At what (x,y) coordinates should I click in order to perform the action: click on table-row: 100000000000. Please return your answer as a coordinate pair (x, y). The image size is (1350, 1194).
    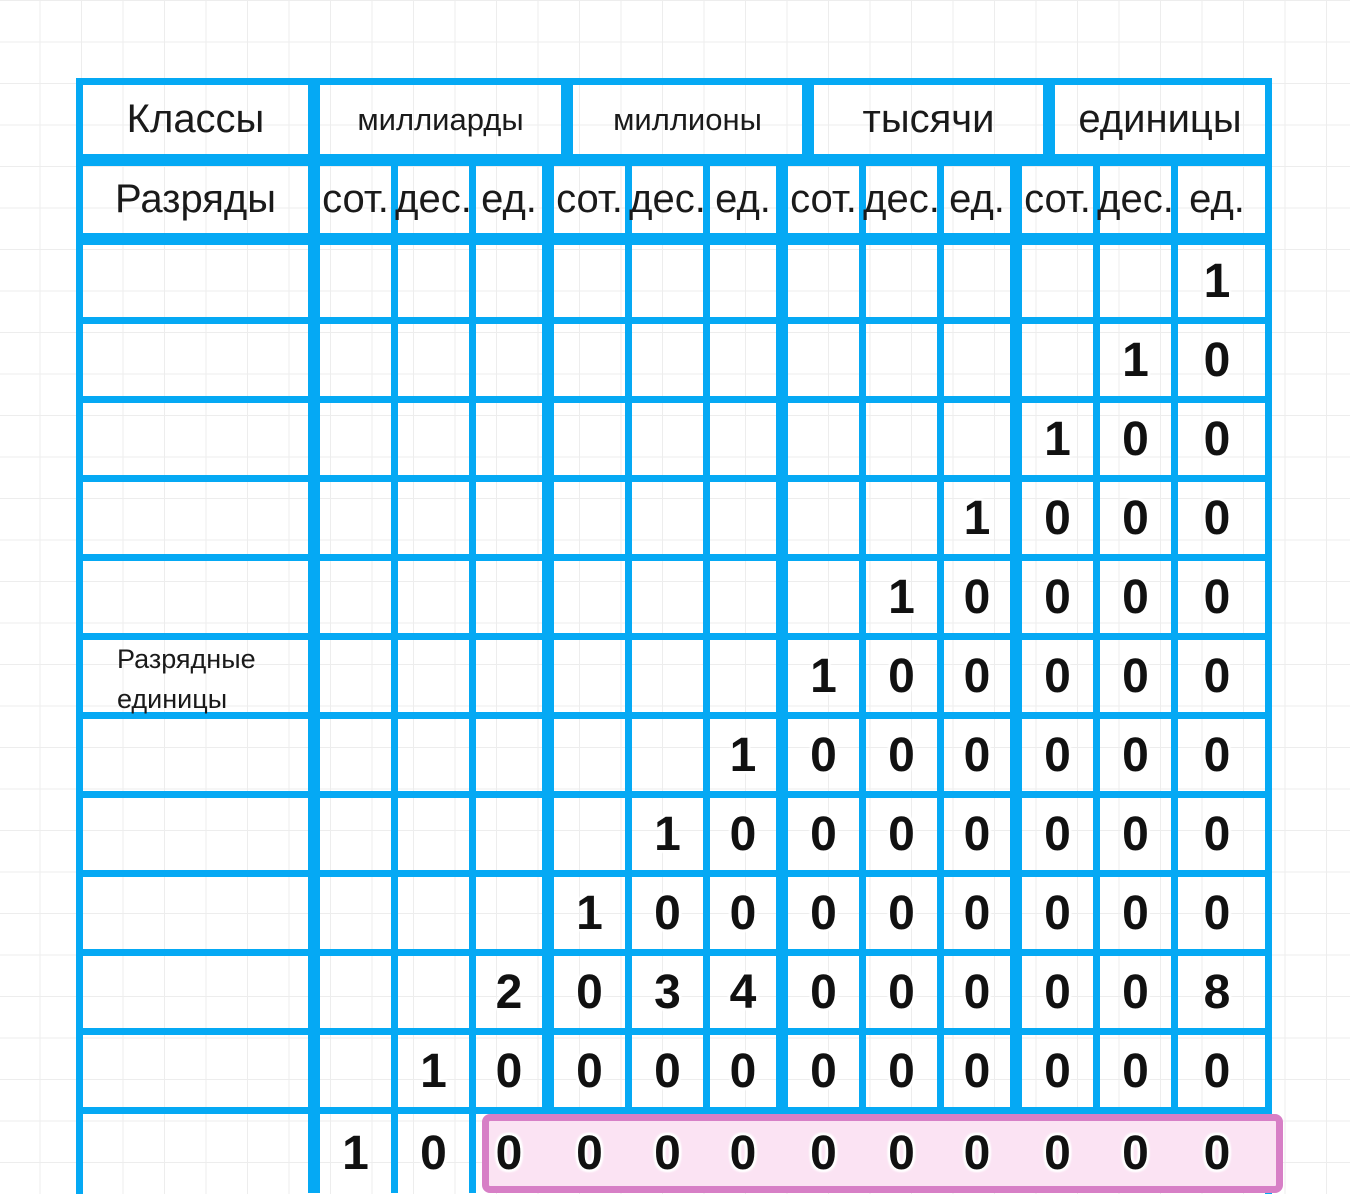
    Looking at the image, I should click on (674, 1153).